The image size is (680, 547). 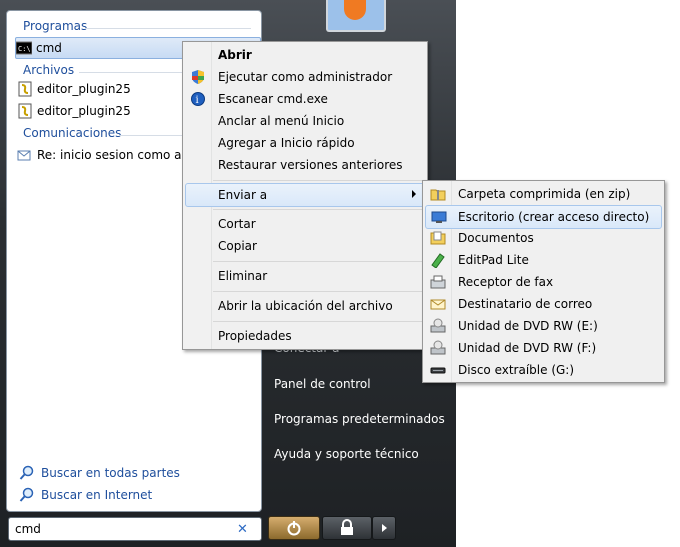 I want to click on svg-text: i, so click(x=197, y=100).